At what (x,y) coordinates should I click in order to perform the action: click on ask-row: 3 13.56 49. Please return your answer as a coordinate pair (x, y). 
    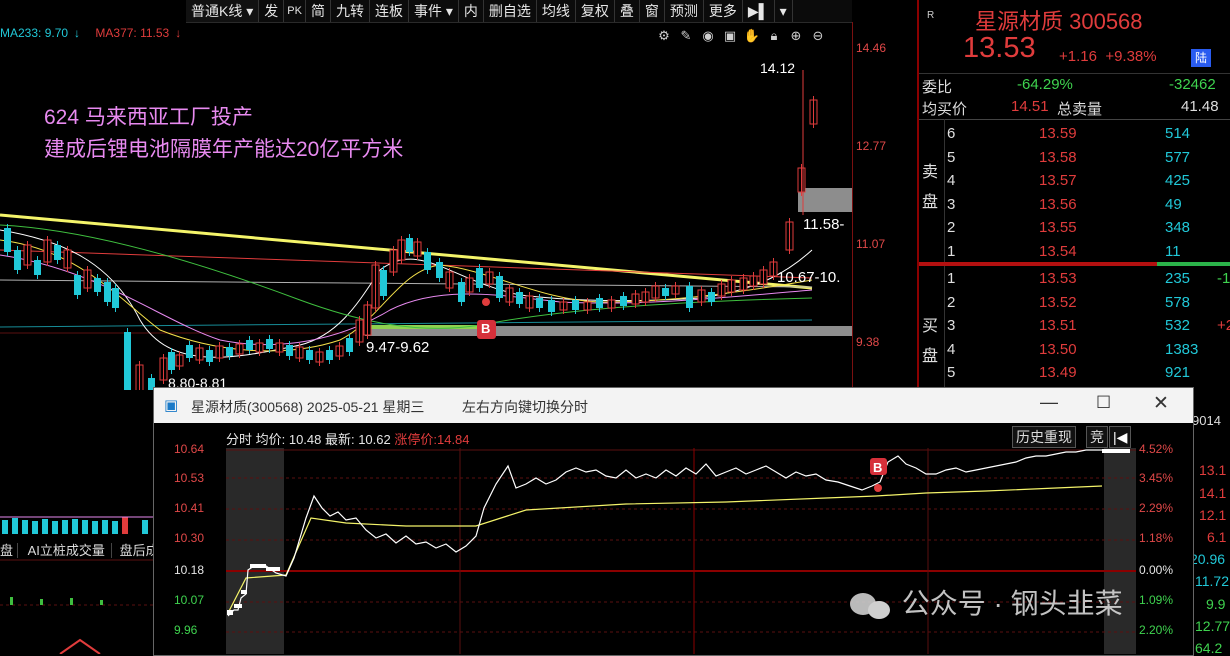
    Looking at the image, I should click on (1074, 205).